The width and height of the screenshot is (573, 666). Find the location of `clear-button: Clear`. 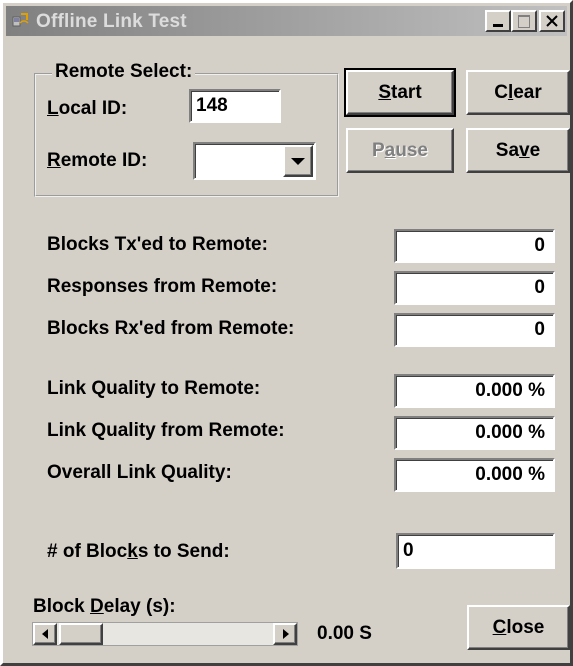

clear-button: Clear is located at coordinates (518, 92).